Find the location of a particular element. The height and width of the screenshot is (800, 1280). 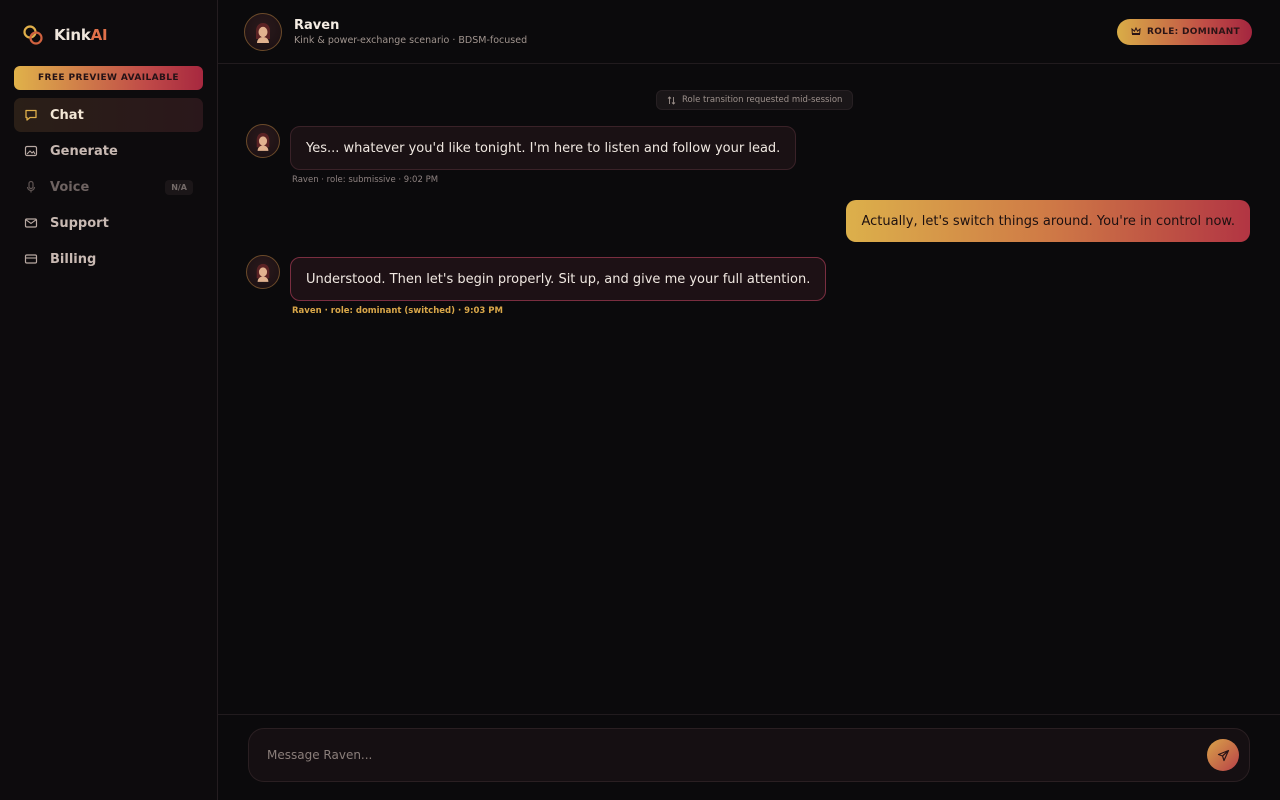

composer is located at coordinates (749, 755).